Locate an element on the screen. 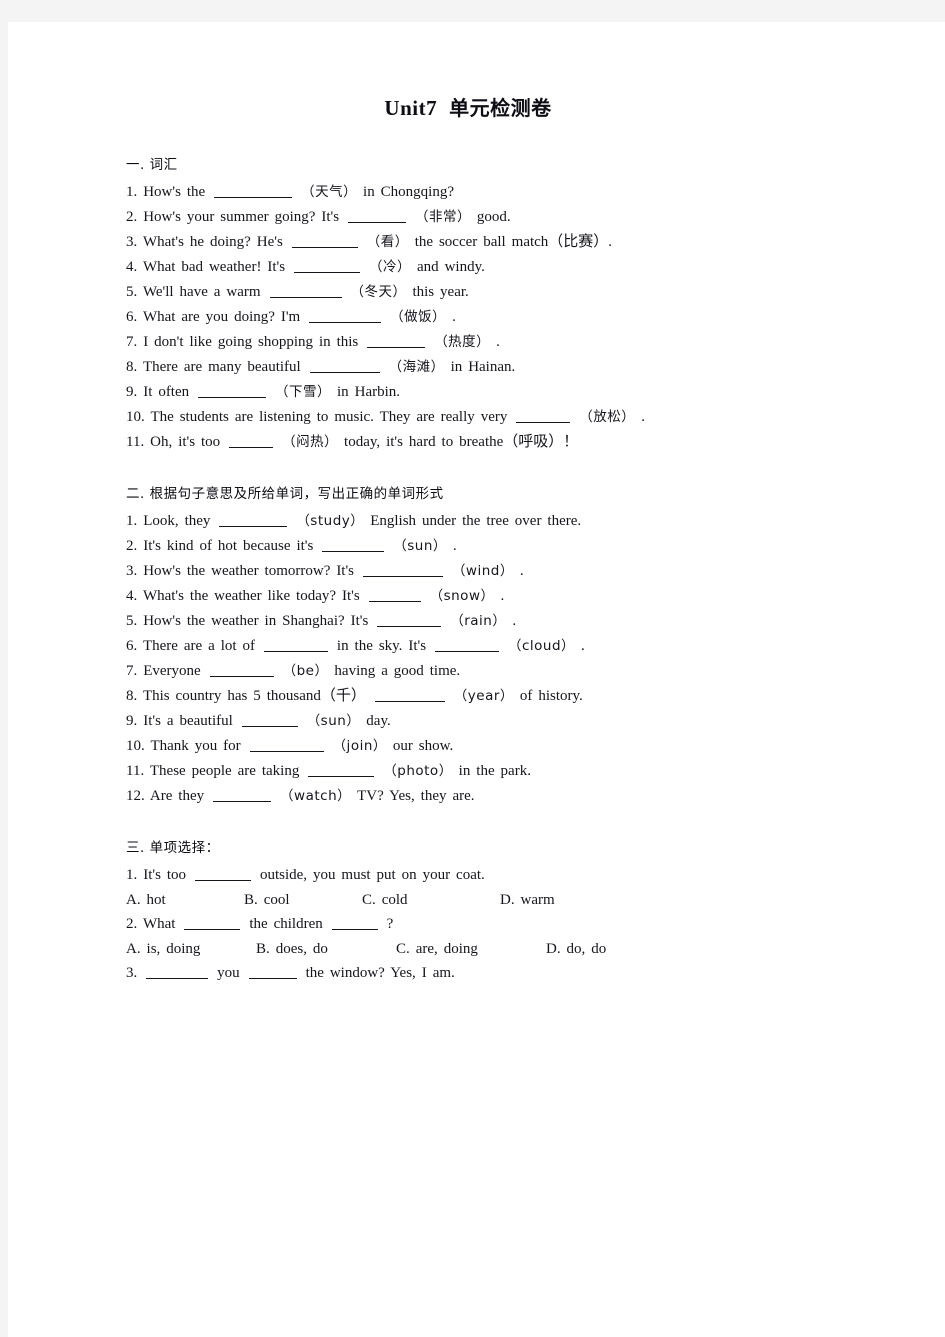 The width and height of the screenshot is (945, 1337). question-text-pre: It's too is located at coordinates (165, 875).